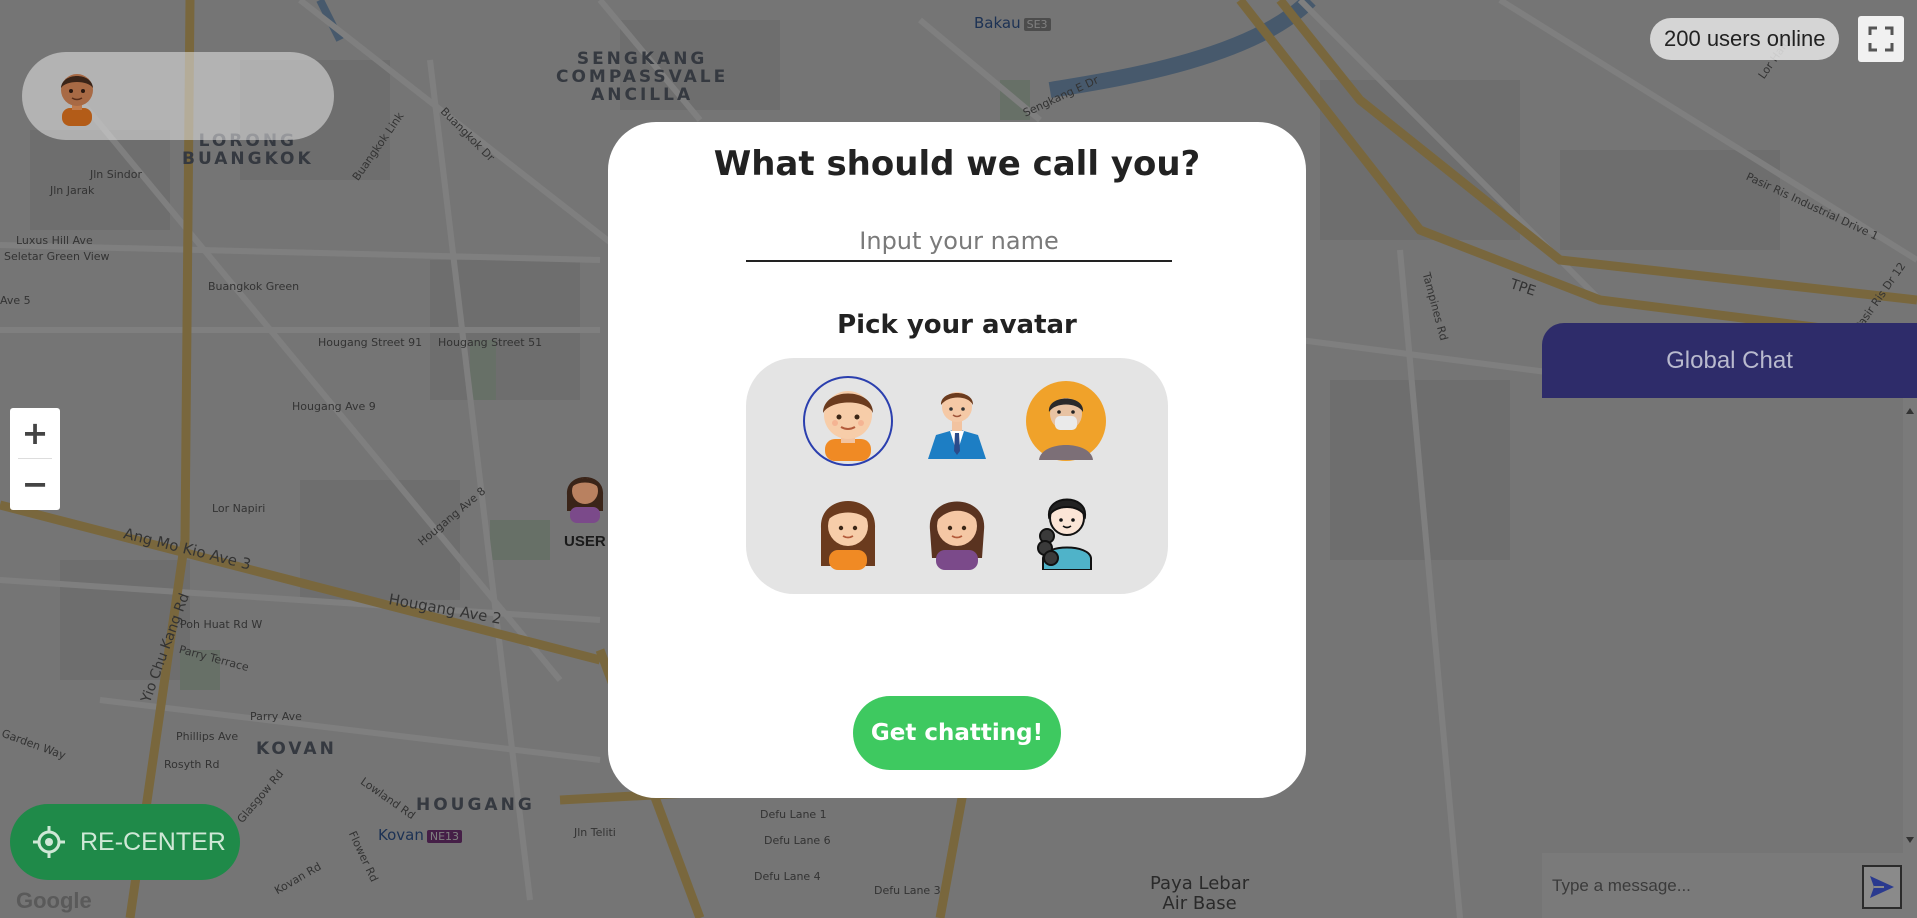  I want to click on fullscreen-button, so click(1881, 39).